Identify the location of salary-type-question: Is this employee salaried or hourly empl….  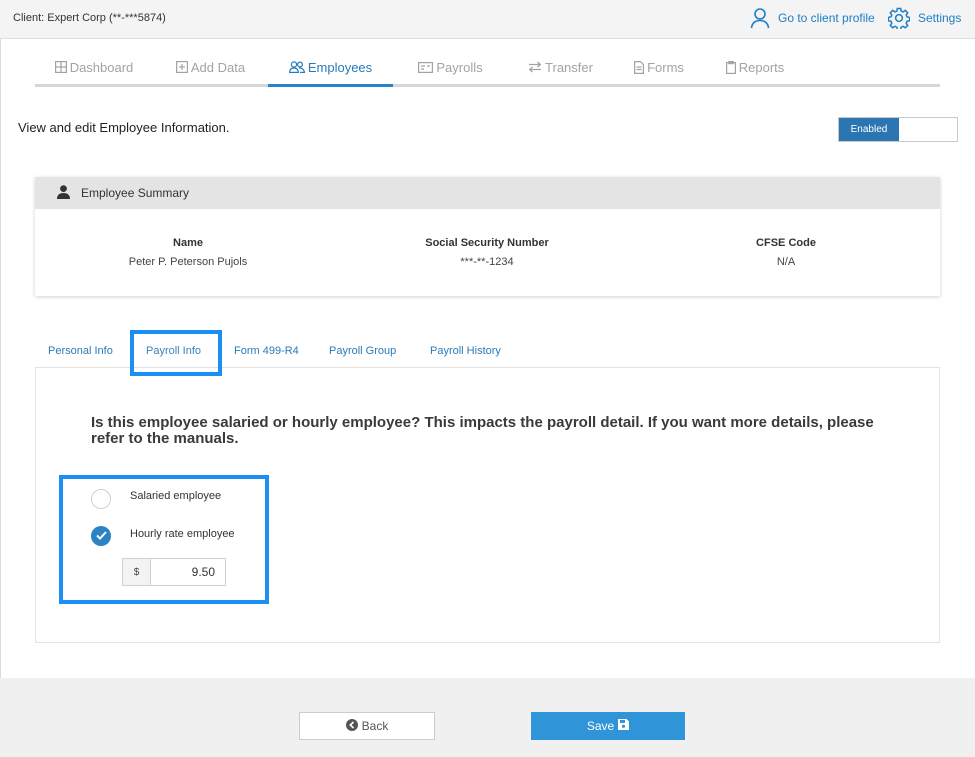
(482, 430).